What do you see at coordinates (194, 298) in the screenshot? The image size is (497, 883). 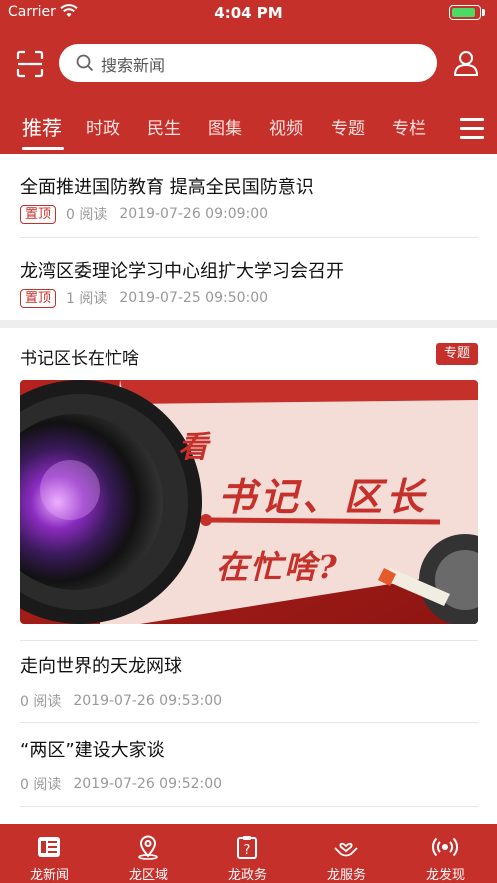 I see `publish-time: 2019-07-25 09:50:00` at bounding box center [194, 298].